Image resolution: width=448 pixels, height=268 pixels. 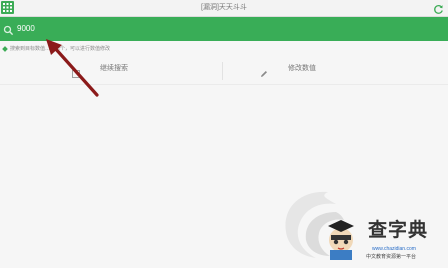 I want to click on watermark-url: www.chazidian.com, so click(x=394, y=249).